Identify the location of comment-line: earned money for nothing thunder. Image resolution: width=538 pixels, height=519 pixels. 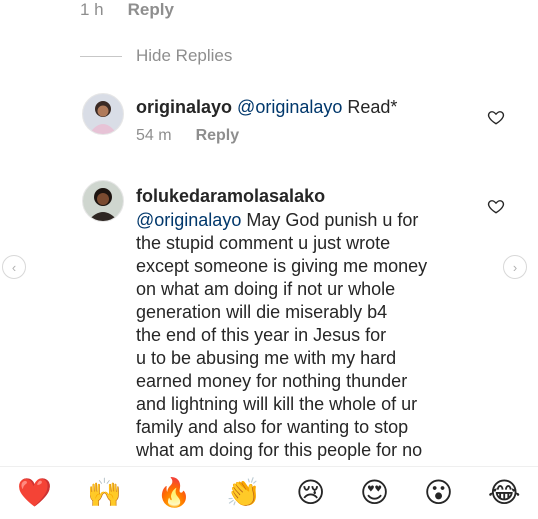
(272, 381).